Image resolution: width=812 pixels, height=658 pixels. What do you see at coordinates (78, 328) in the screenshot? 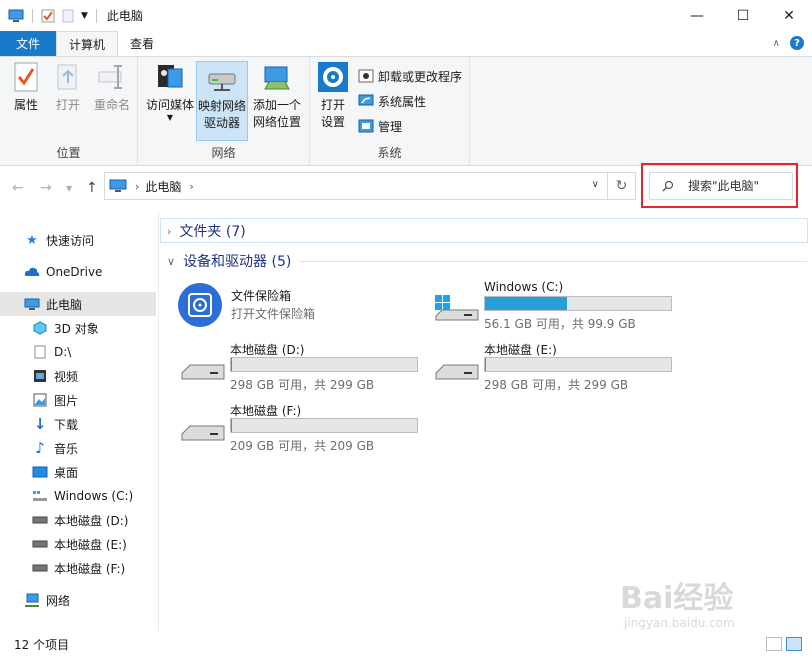
I see `nav-item-3d-objects: 3D 对象` at bounding box center [78, 328].